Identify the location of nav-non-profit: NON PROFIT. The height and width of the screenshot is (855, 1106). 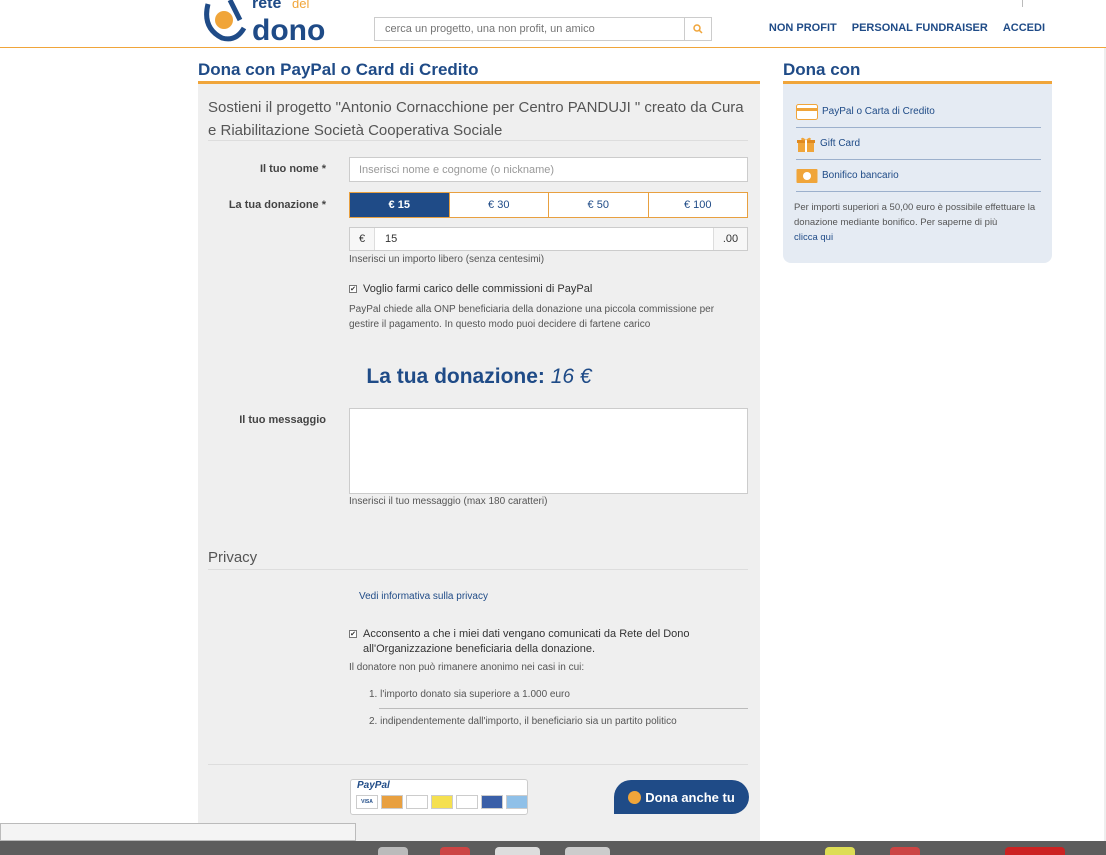
(803, 28).